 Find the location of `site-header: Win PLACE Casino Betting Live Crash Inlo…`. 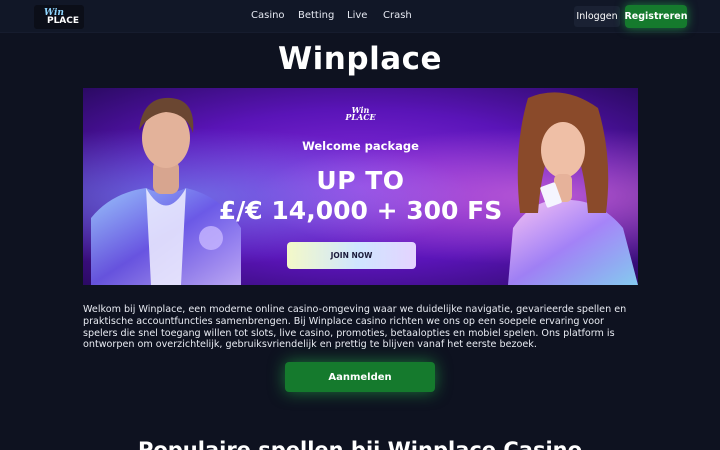

site-header: Win PLACE Casino Betting Live Crash Inlo… is located at coordinates (360, 16).